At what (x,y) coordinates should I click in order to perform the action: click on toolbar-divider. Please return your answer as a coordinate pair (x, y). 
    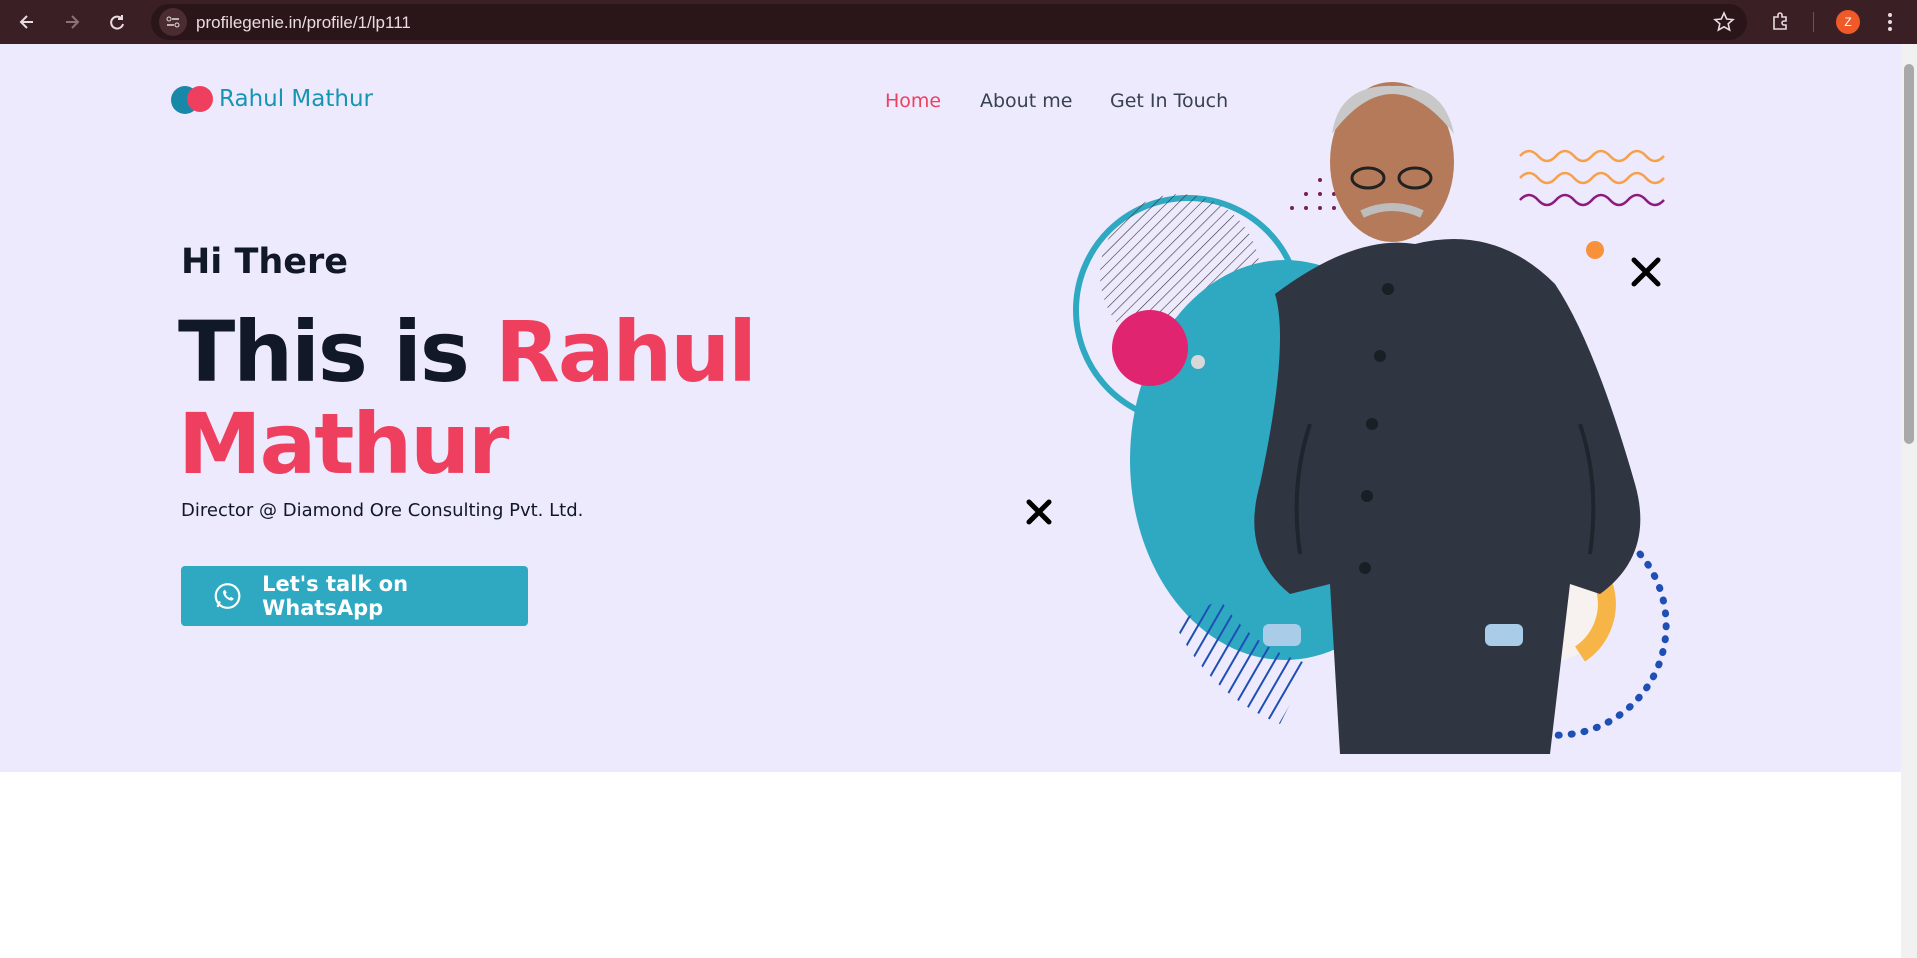
    Looking at the image, I should click on (1813, 22).